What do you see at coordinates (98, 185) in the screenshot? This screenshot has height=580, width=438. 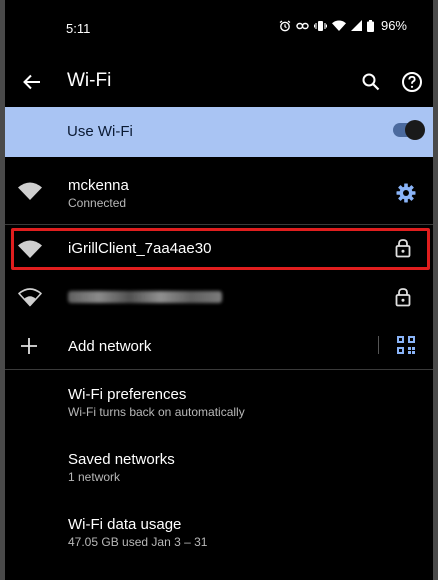 I see `network-name: mckenna` at bounding box center [98, 185].